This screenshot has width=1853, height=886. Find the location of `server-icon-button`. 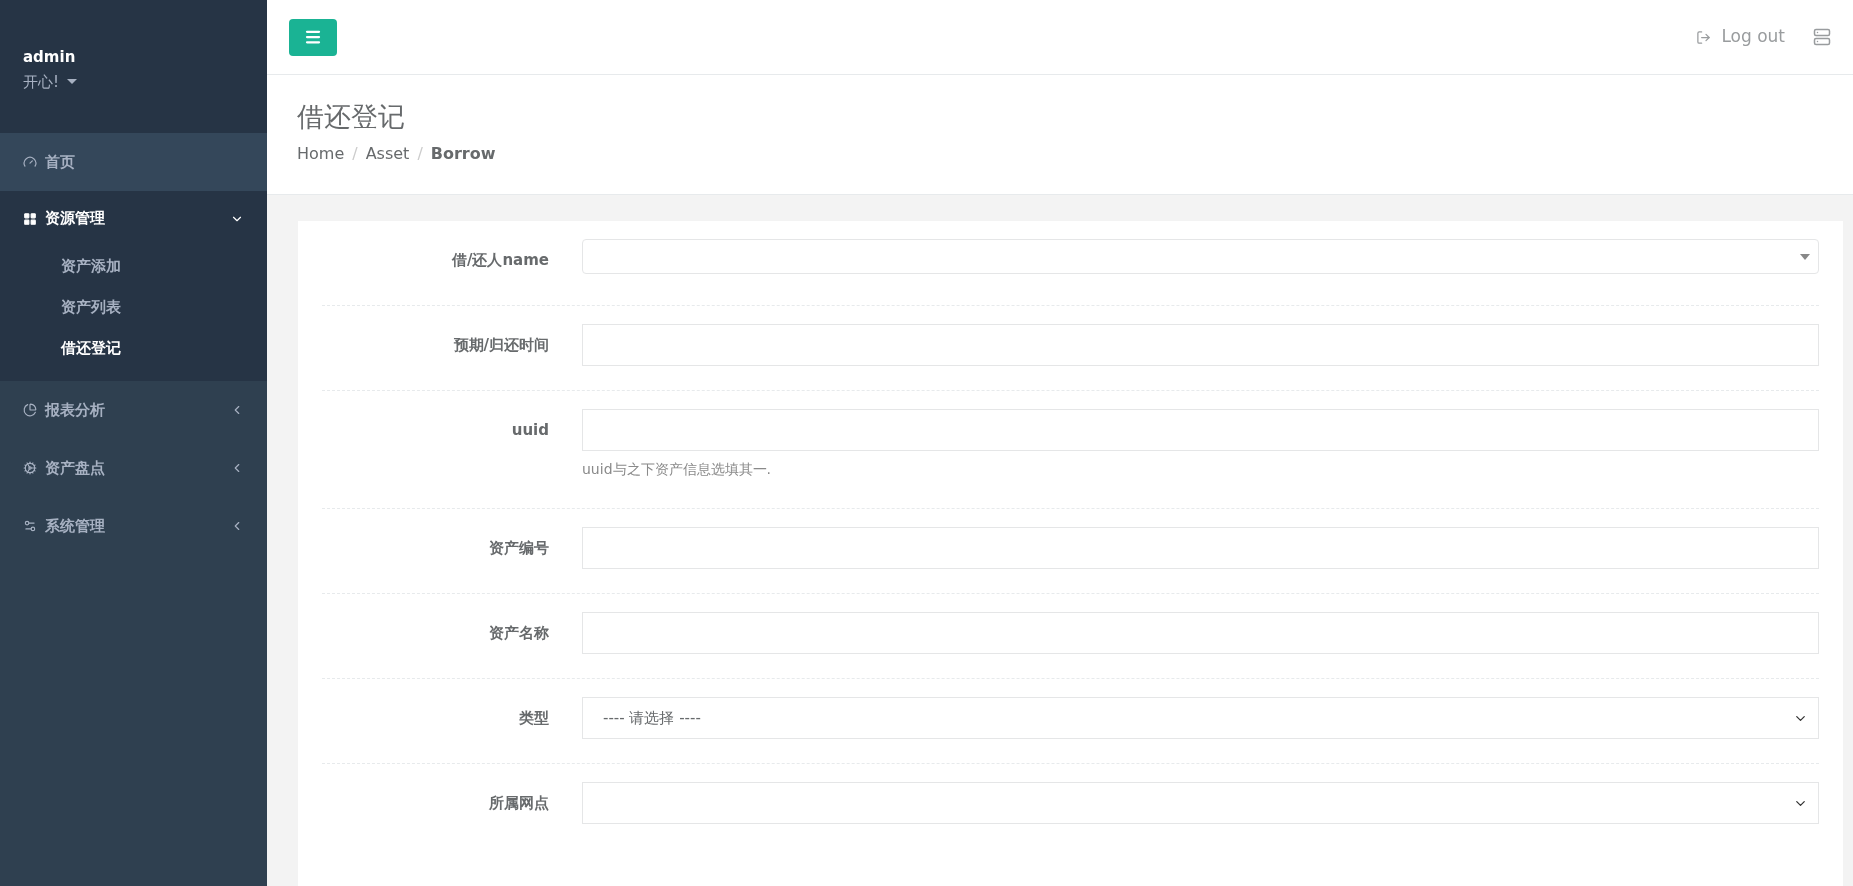

server-icon-button is located at coordinates (1822, 37).